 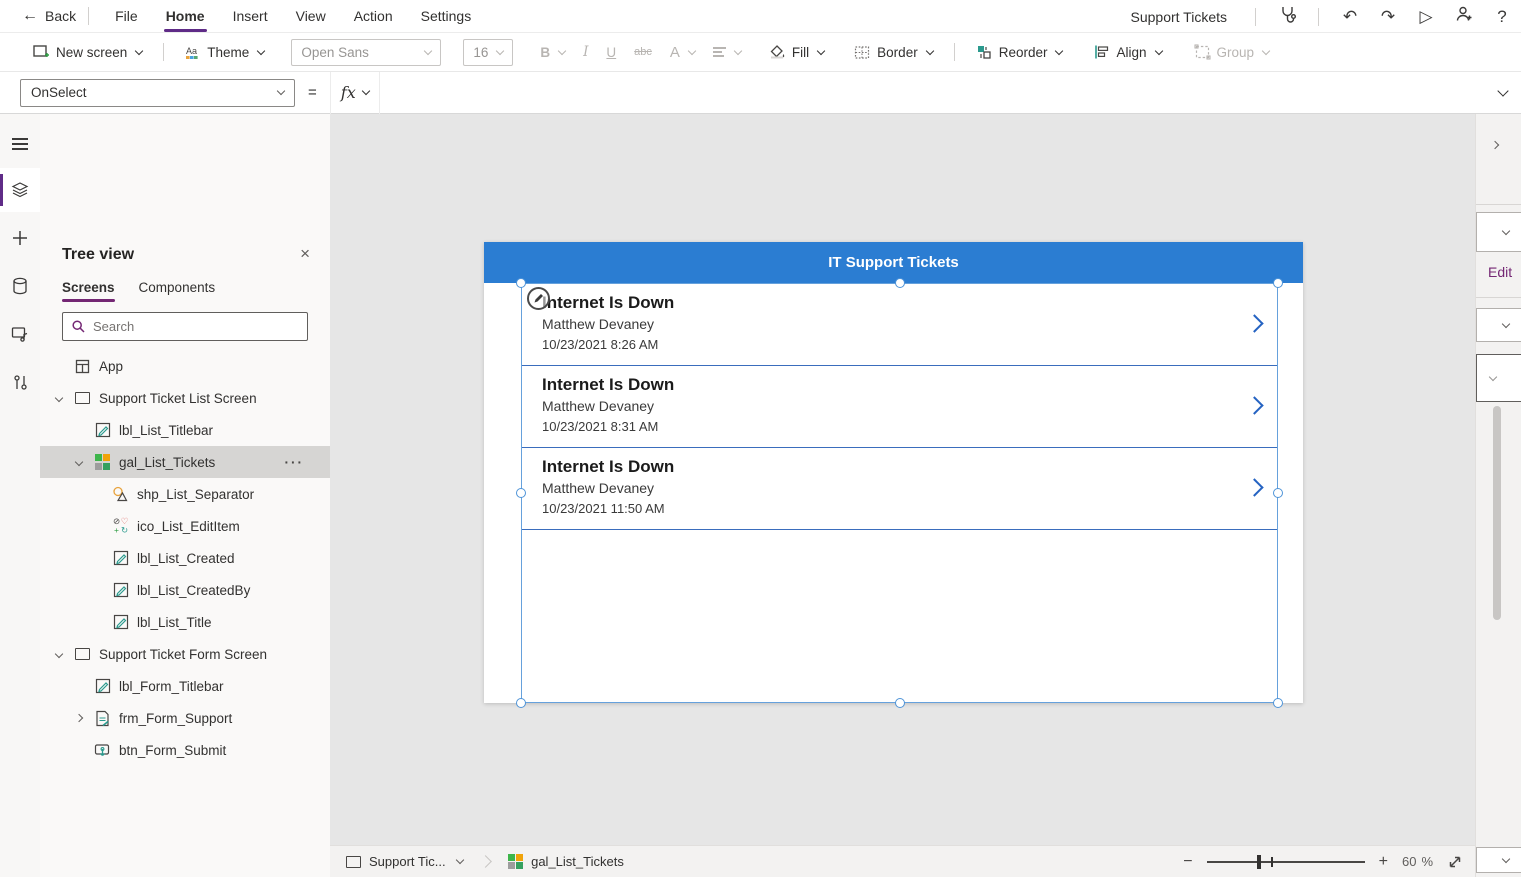 What do you see at coordinates (185, 526) in the screenshot?
I see `tree-item-ico-list-edititem: ⊘ ♡ + ↻ ico_List_EditItem` at bounding box center [185, 526].